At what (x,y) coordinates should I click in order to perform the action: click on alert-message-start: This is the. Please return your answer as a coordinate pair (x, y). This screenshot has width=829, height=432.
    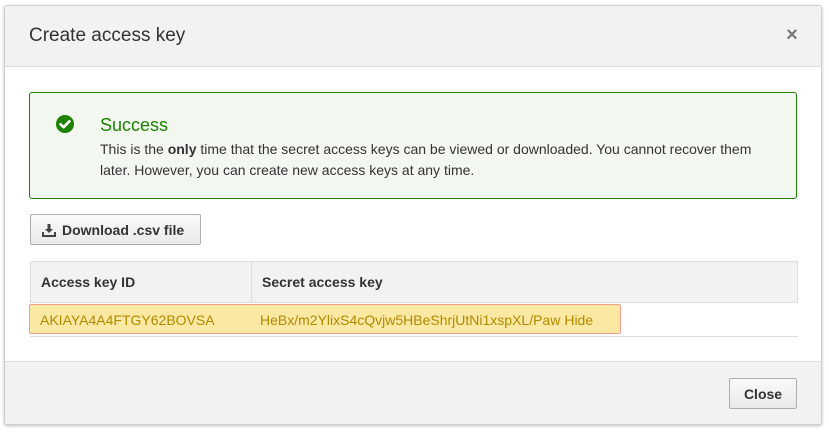
    Looking at the image, I should click on (134, 149).